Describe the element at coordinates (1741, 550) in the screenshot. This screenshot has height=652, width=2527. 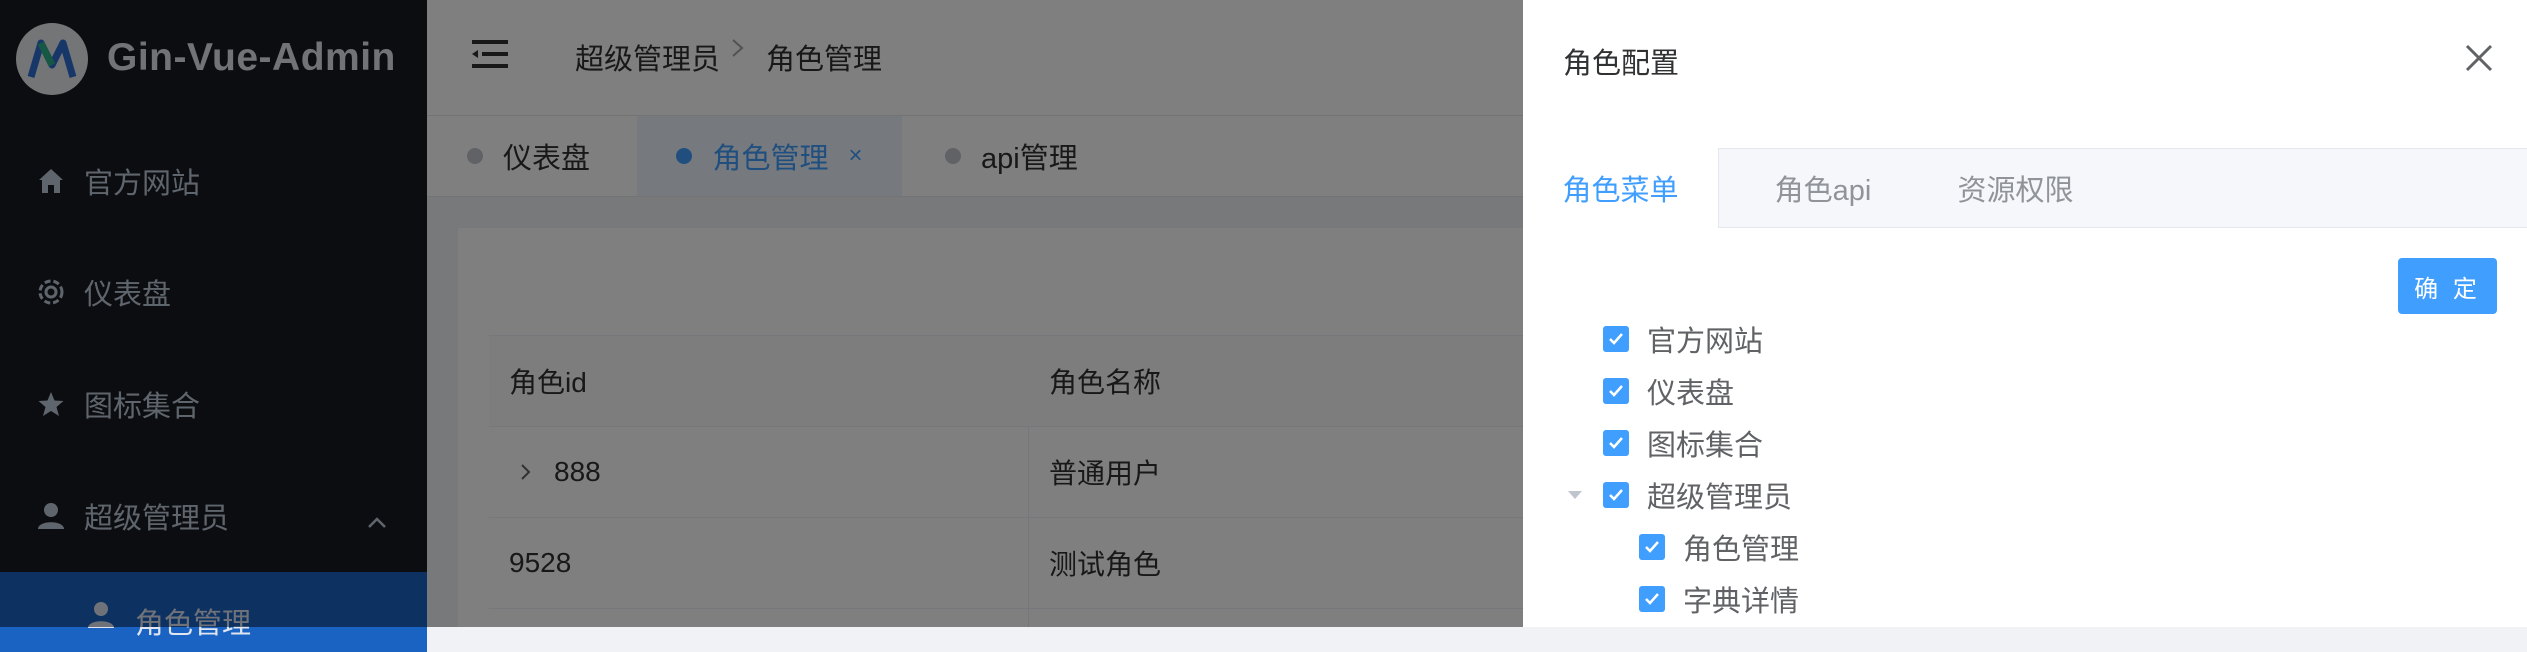
I see `tree-node-label: 角色管理` at that location.